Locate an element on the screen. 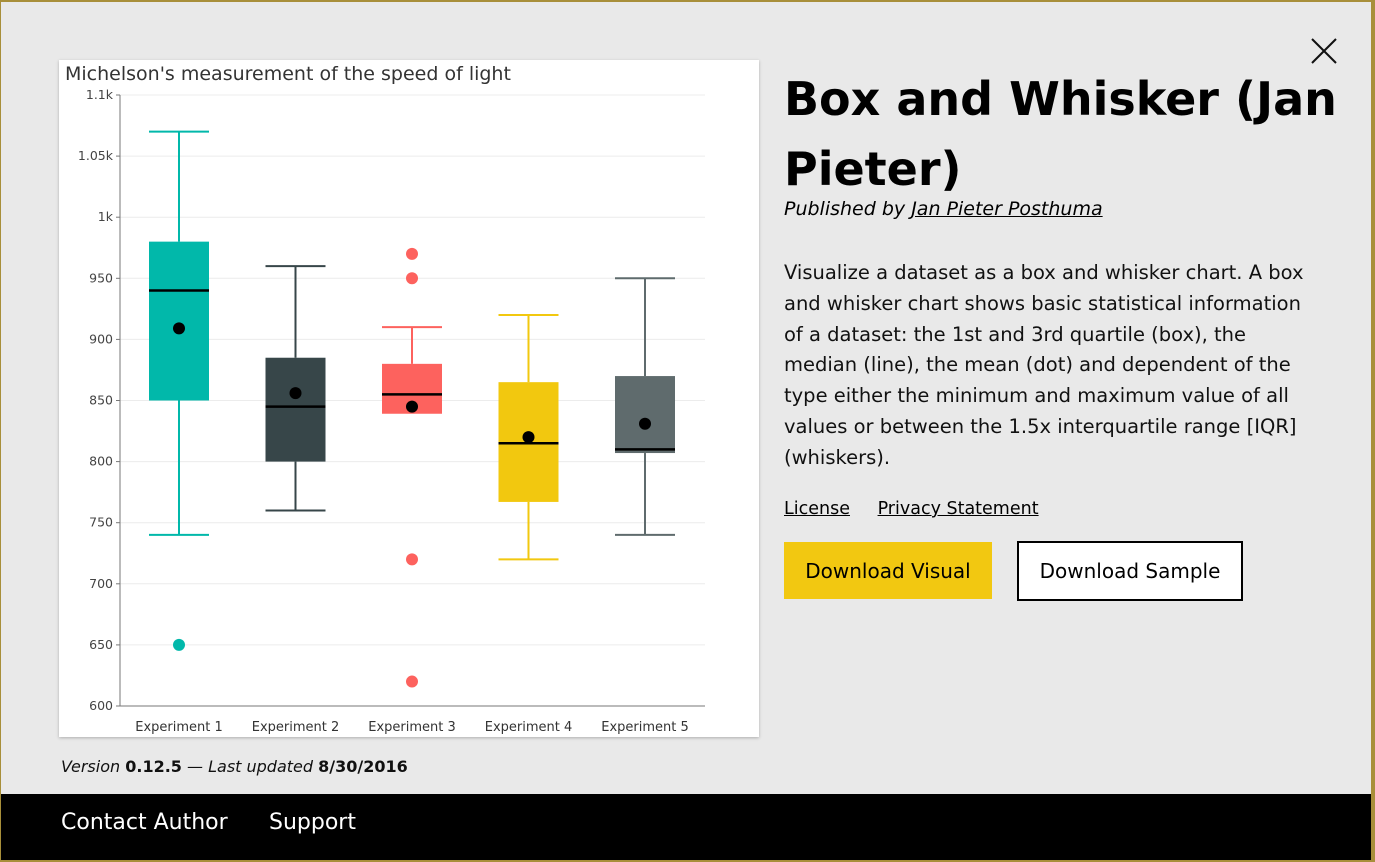 This screenshot has width=1375, height=862. version-value: 0.12.5 is located at coordinates (153, 766).